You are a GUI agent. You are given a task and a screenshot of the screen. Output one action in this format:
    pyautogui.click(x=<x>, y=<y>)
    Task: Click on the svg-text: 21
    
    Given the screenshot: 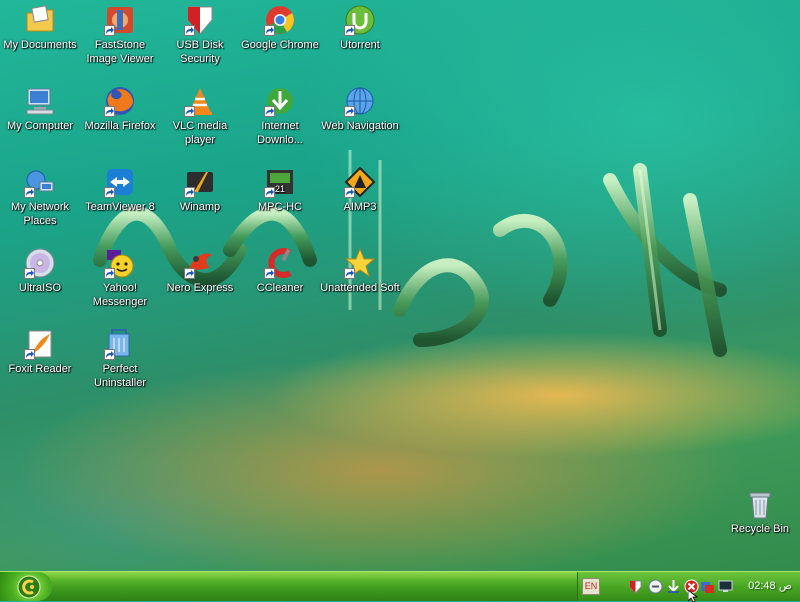 What is the action you would take?
    pyautogui.click(x=280, y=189)
    